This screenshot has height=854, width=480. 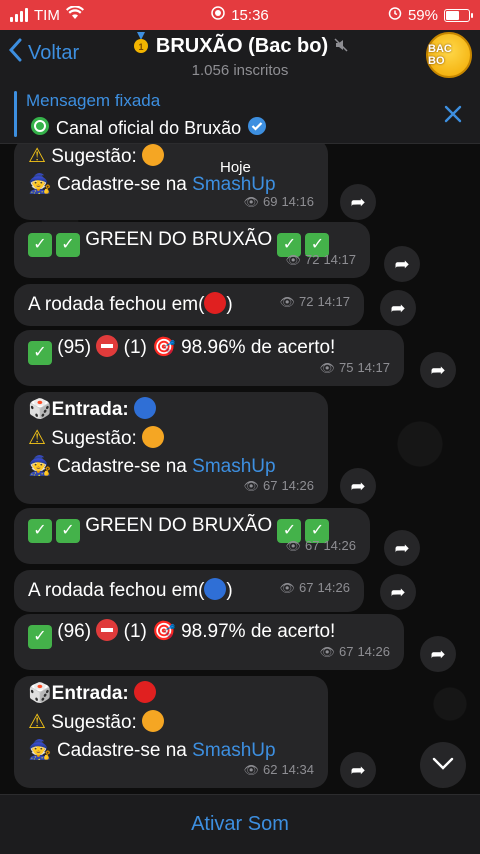 I want to click on carrier-label: TIM, so click(x=47, y=15).